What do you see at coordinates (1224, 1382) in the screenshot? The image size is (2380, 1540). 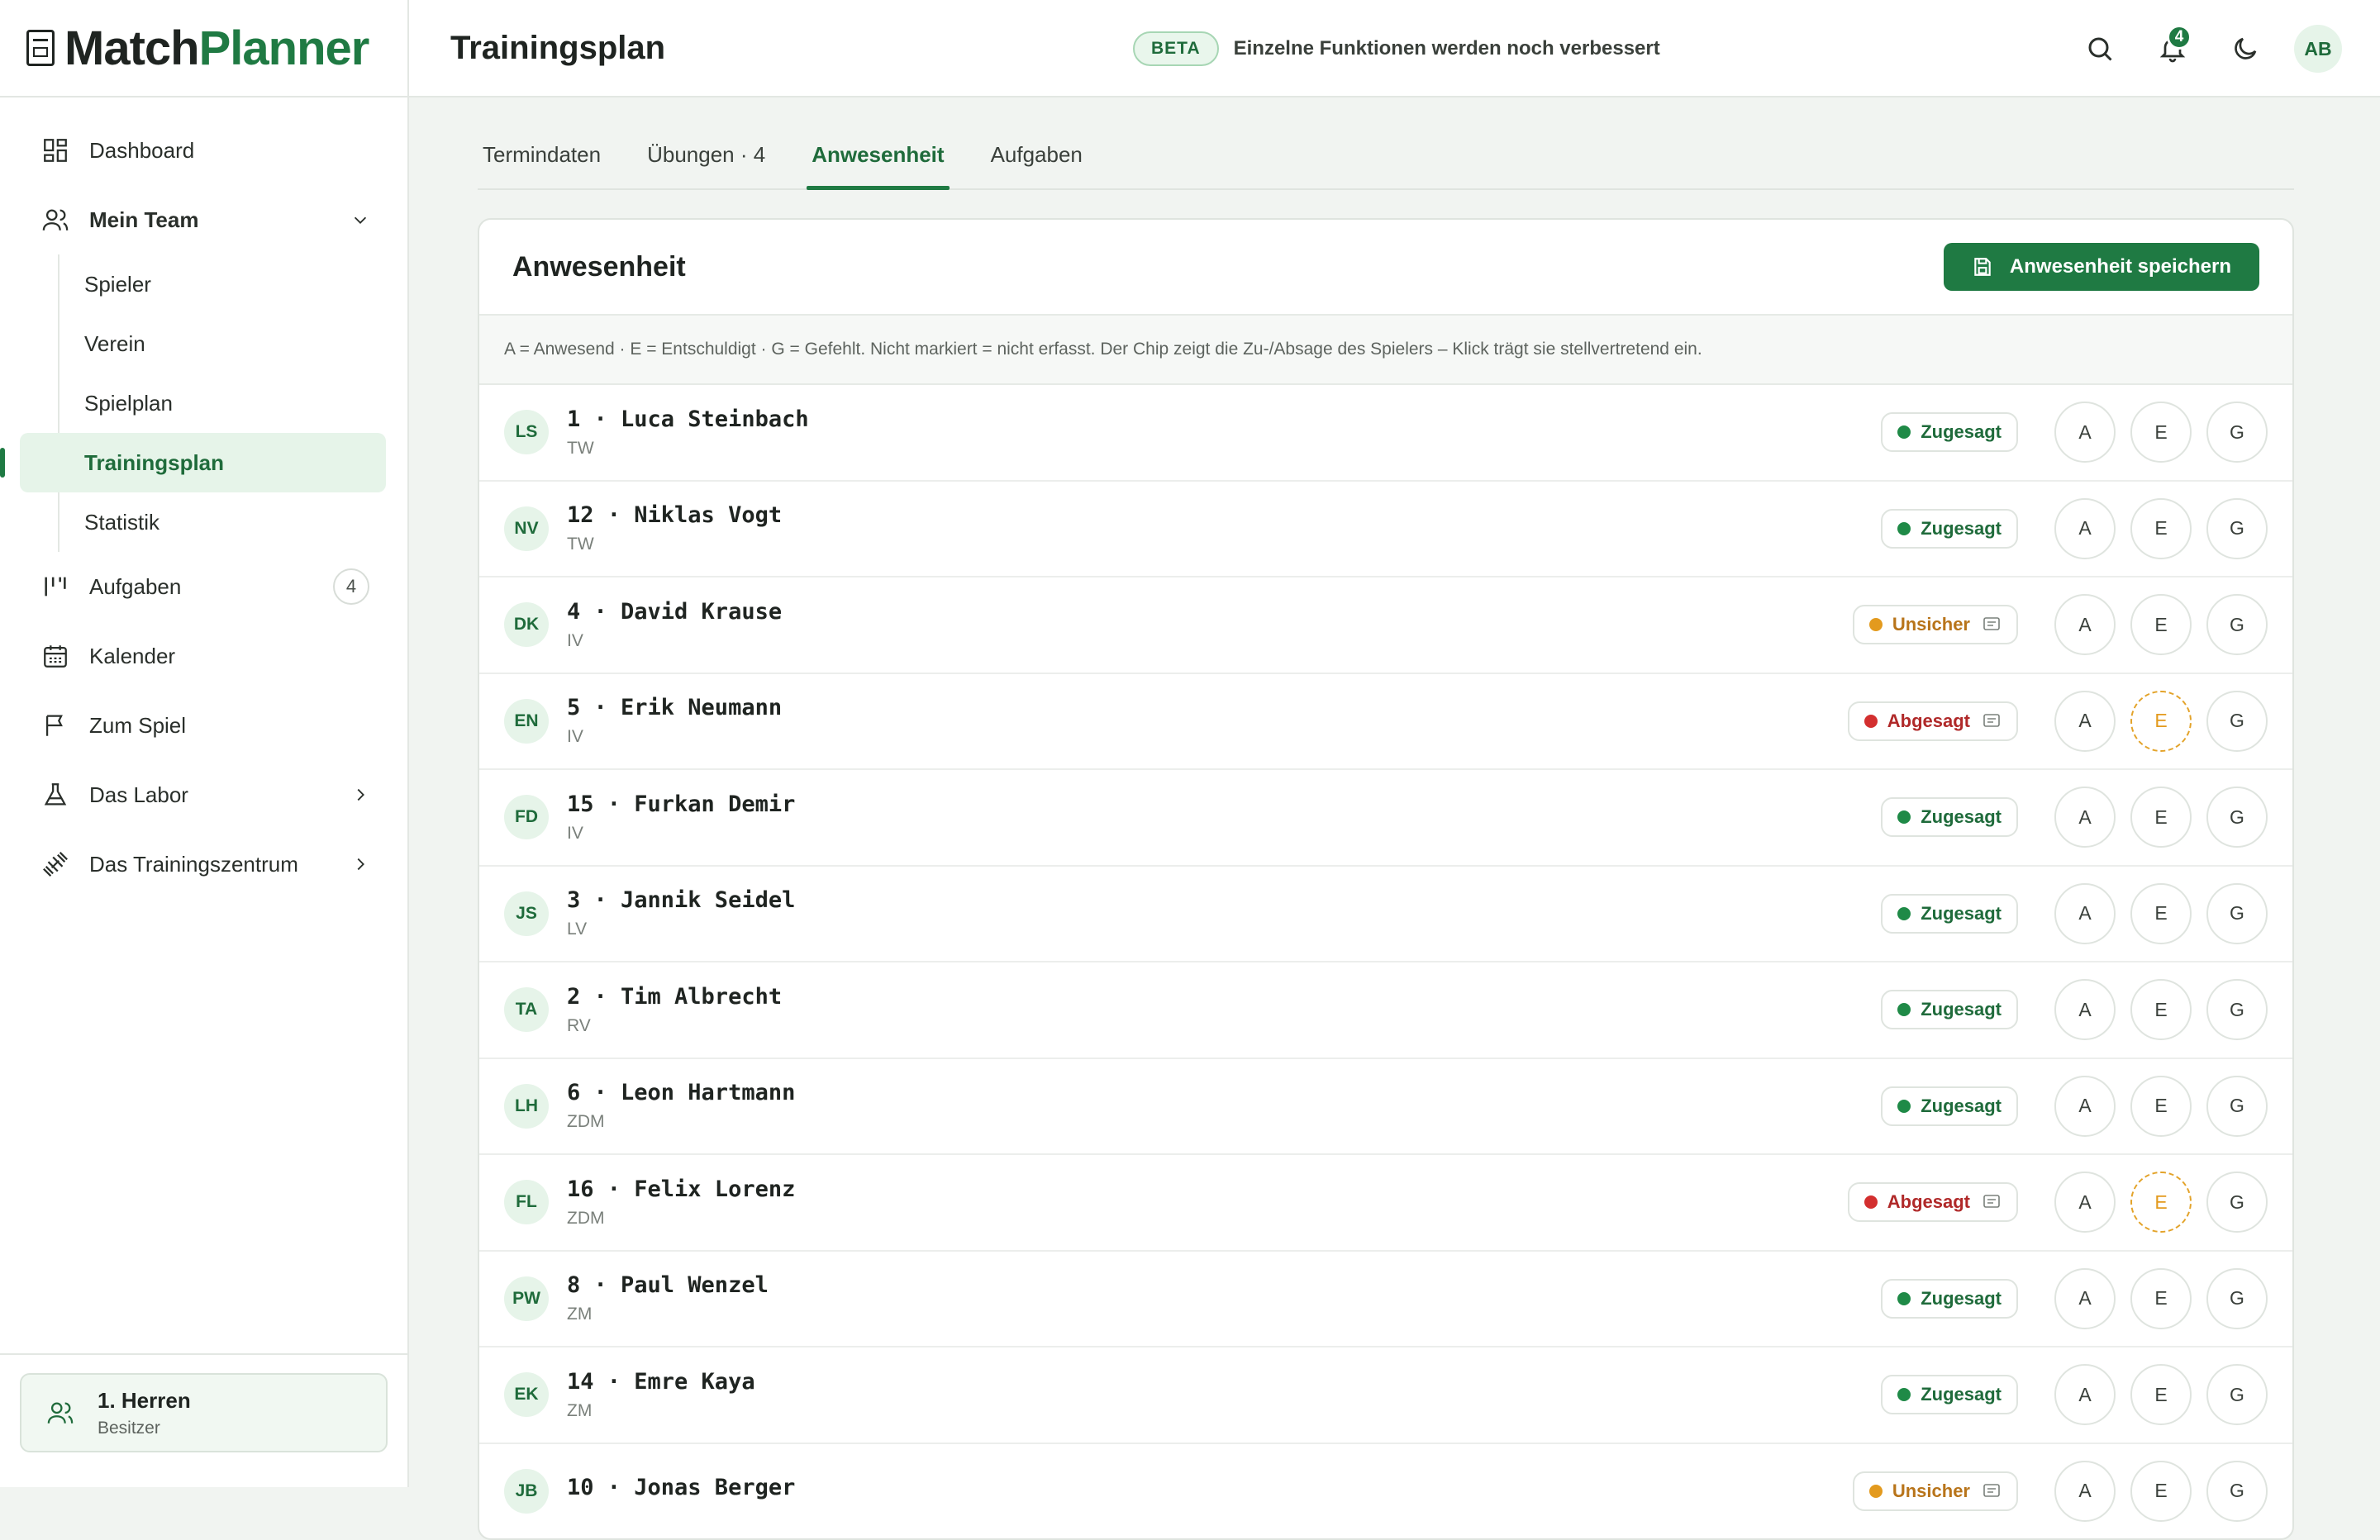 I see `player-name: 14 · Emre Kaya` at bounding box center [1224, 1382].